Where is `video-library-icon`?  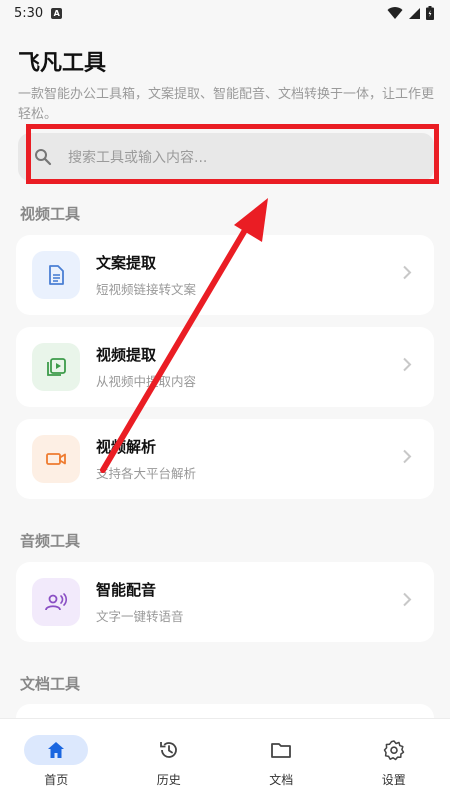 video-library-icon is located at coordinates (56, 367).